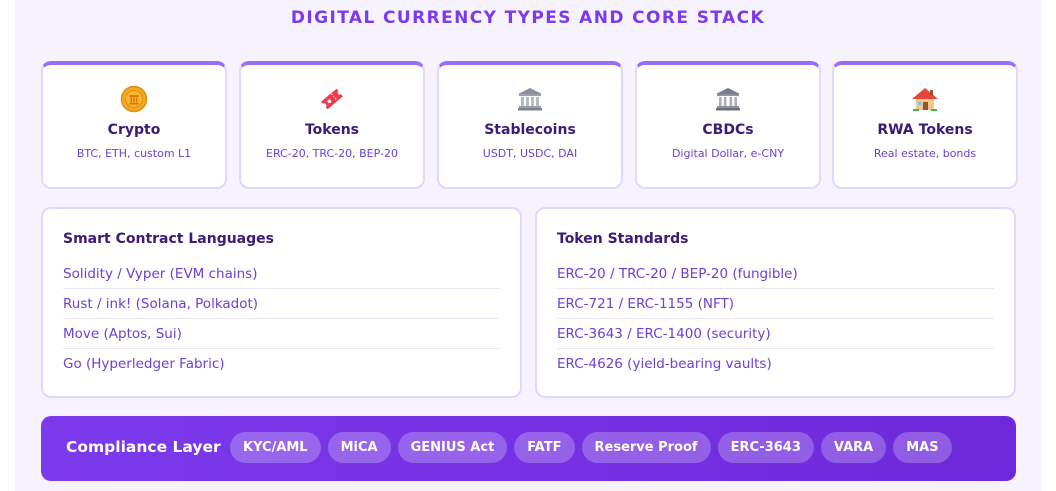  What do you see at coordinates (275, 447) in the screenshot?
I see `chip-kyc-aml: KYC/AML` at bounding box center [275, 447].